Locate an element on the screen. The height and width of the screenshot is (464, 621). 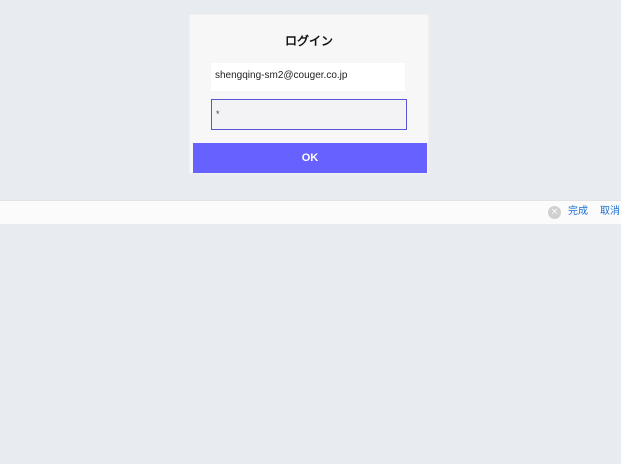
password-value: * is located at coordinates (218, 114).